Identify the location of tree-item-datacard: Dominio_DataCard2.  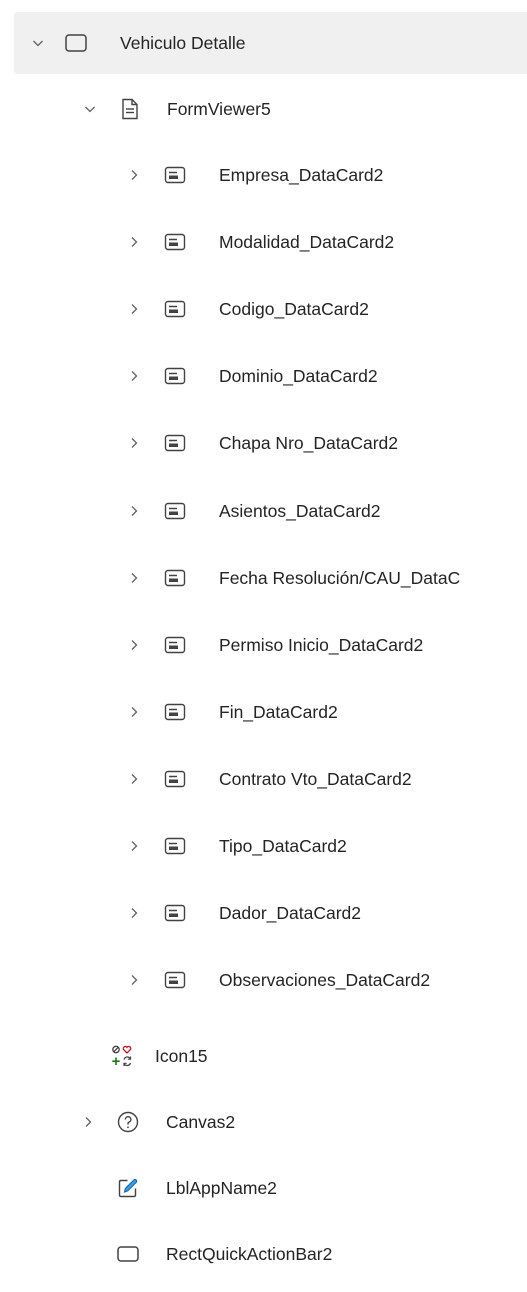
(270, 376).